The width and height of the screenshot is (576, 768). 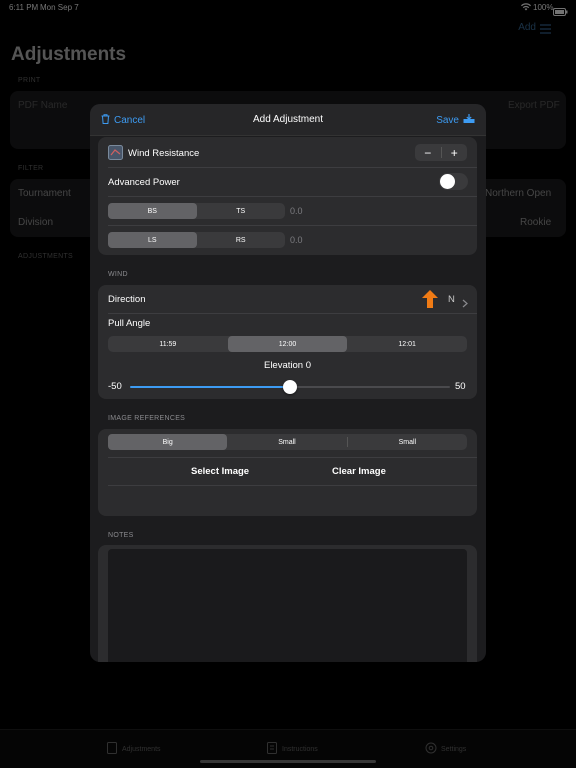 What do you see at coordinates (44, 193) in the screenshot?
I see `tournament-label: Tournament` at bounding box center [44, 193].